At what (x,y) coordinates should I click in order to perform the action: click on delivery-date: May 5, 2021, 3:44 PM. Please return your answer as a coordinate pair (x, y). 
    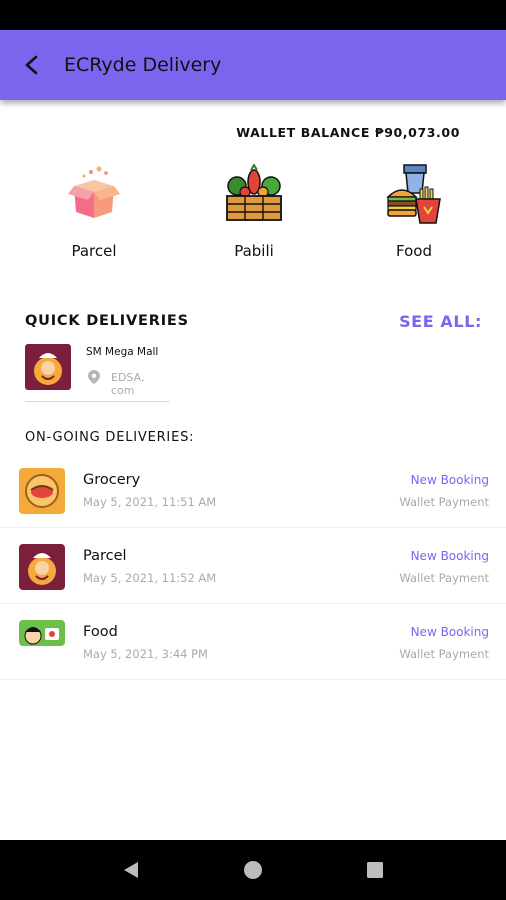
    Looking at the image, I should click on (145, 654).